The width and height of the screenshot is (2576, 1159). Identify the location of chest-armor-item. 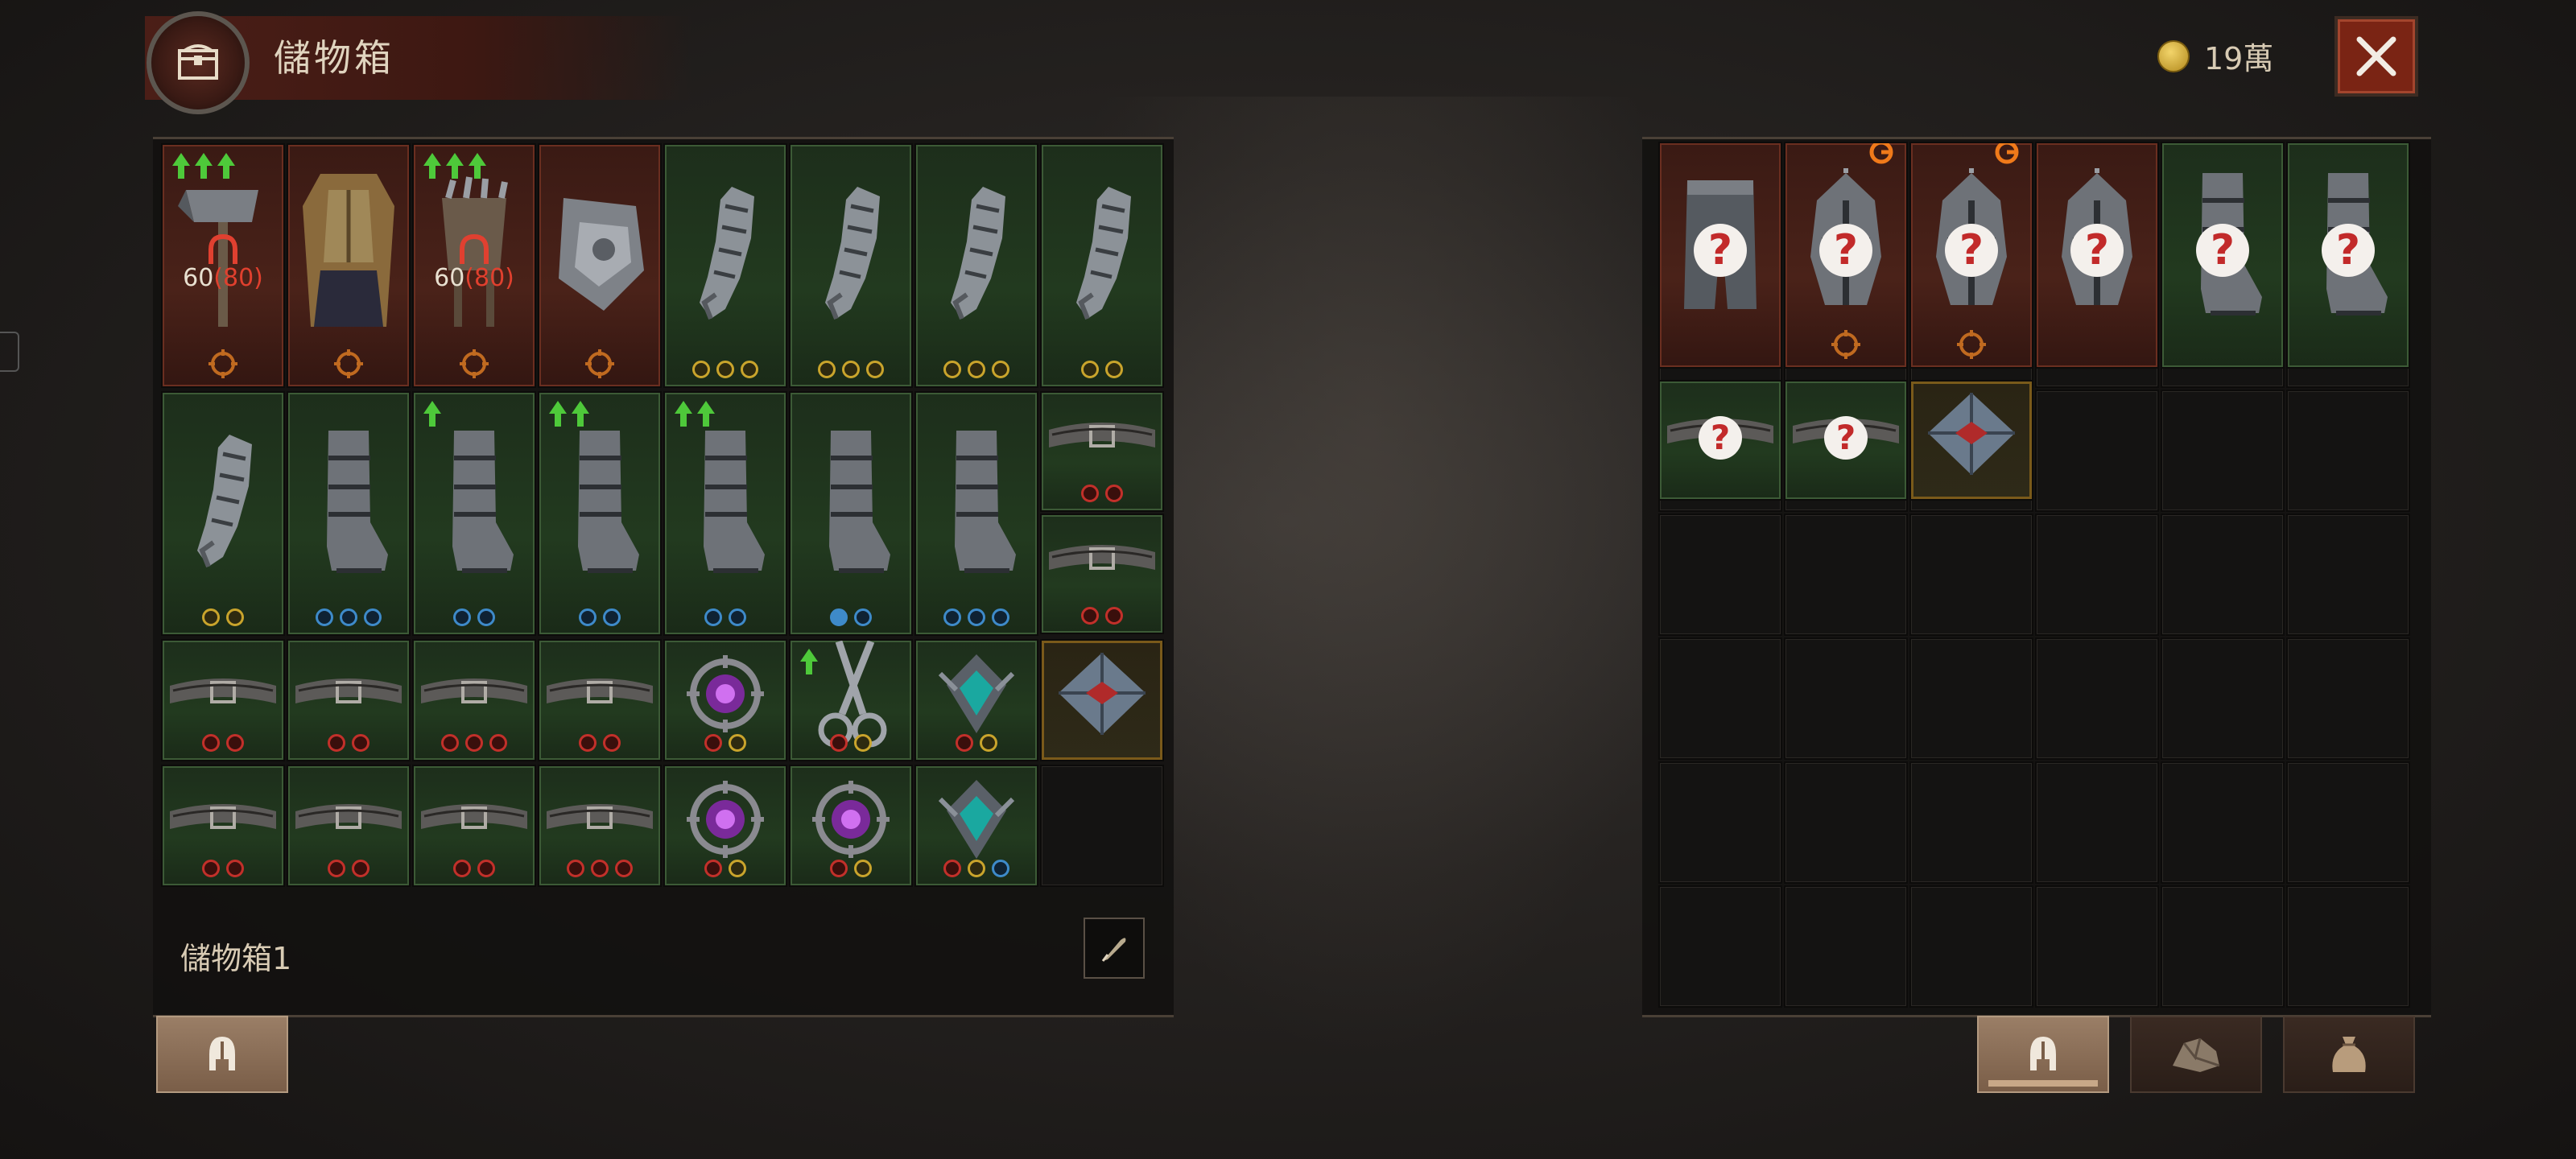
(348, 256).